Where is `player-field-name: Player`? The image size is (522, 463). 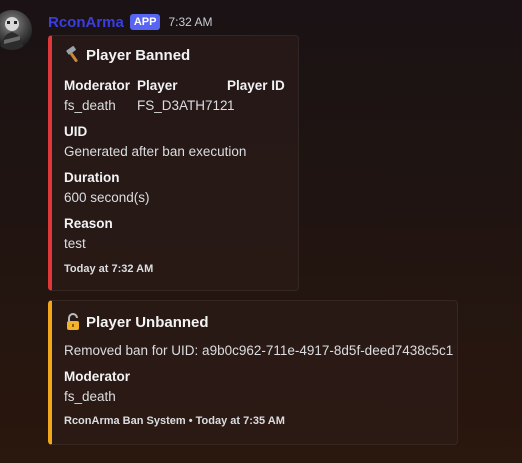
player-field-name: Player is located at coordinates (157, 85).